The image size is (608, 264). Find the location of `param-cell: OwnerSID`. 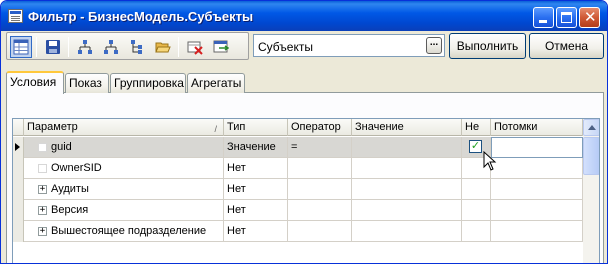

param-cell: OwnerSID is located at coordinates (124, 168).